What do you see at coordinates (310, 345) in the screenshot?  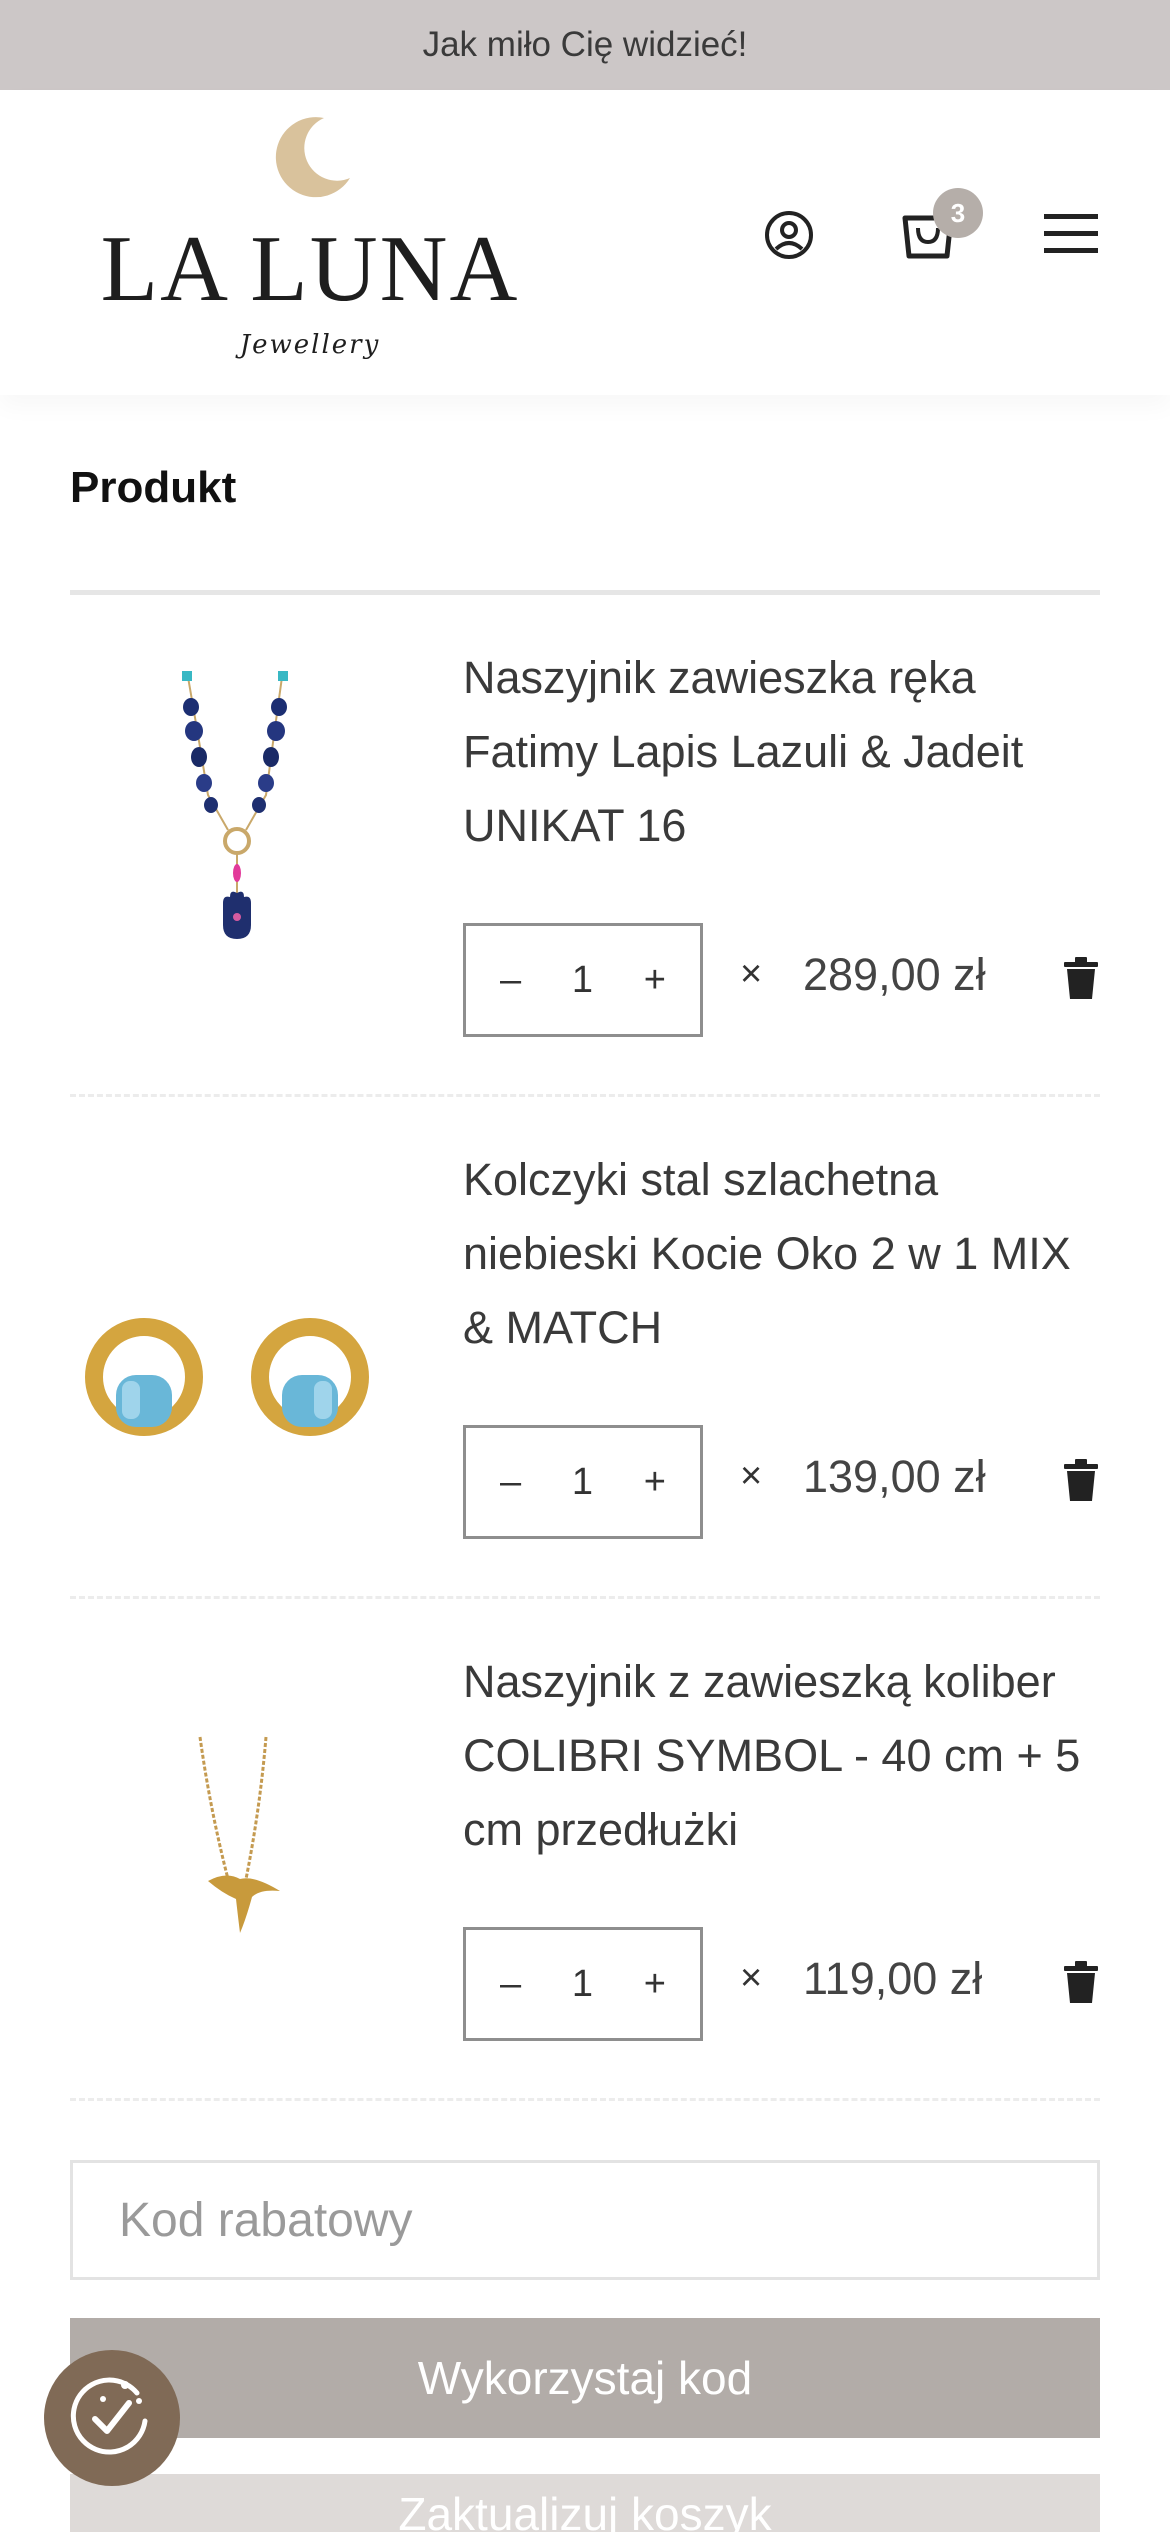 I see `brand-tagline: Jewellery` at bounding box center [310, 345].